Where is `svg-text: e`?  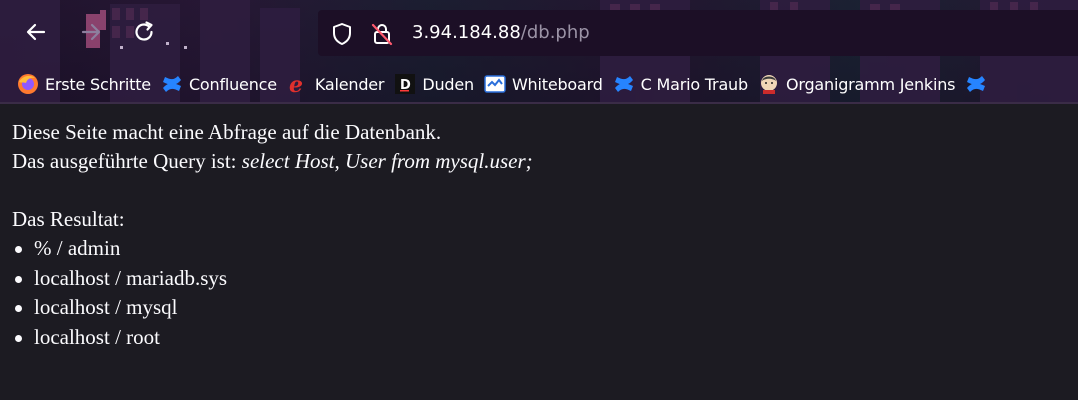
svg-text: e is located at coordinates (296, 84).